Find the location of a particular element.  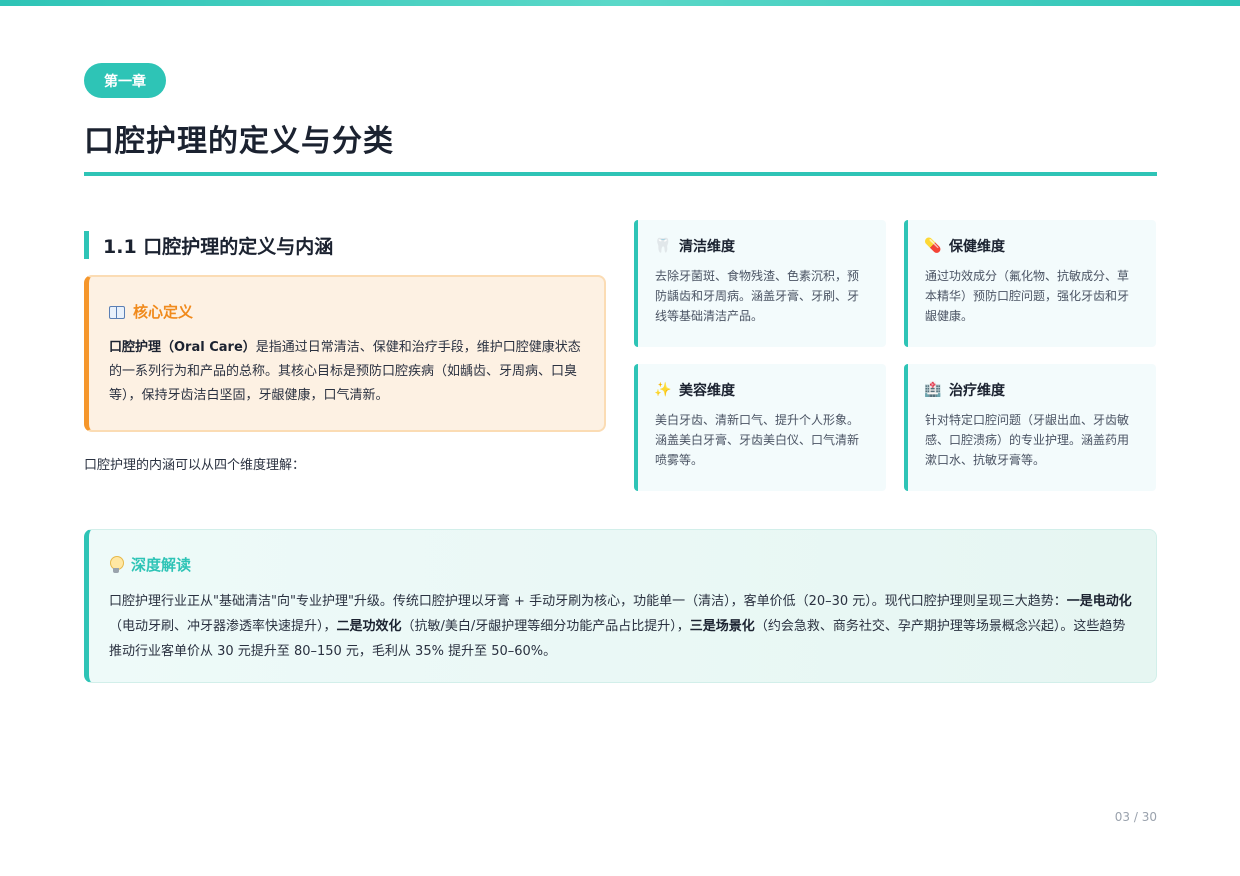

deep-insight-header: 深度解读 is located at coordinates (622, 564).